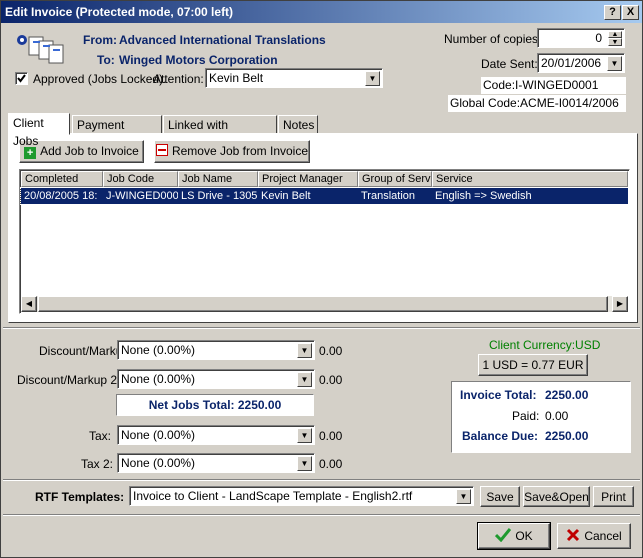 This screenshot has height=558, width=643. What do you see at coordinates (158, 435) in the screenshot?
I see `tax-value: None (0.00%)` at bounding box center [158, 435].